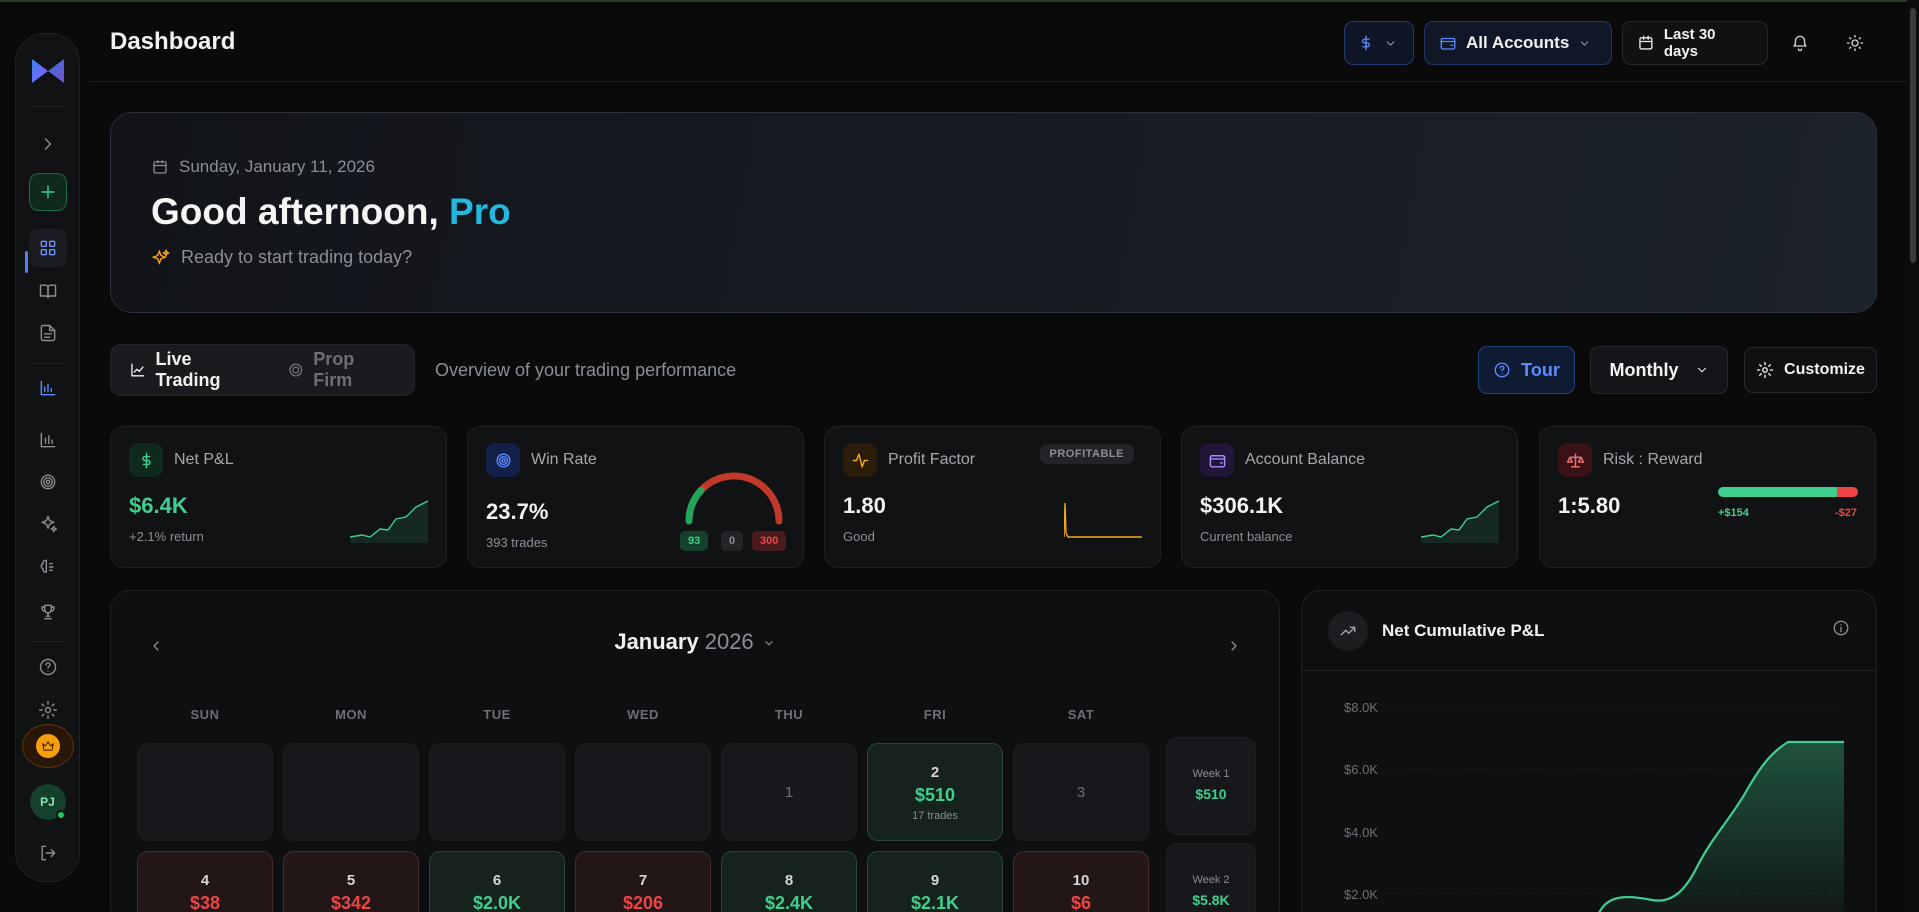 The image size is (1919, 912). I want to click on scale-icon, so click(1575, 460).